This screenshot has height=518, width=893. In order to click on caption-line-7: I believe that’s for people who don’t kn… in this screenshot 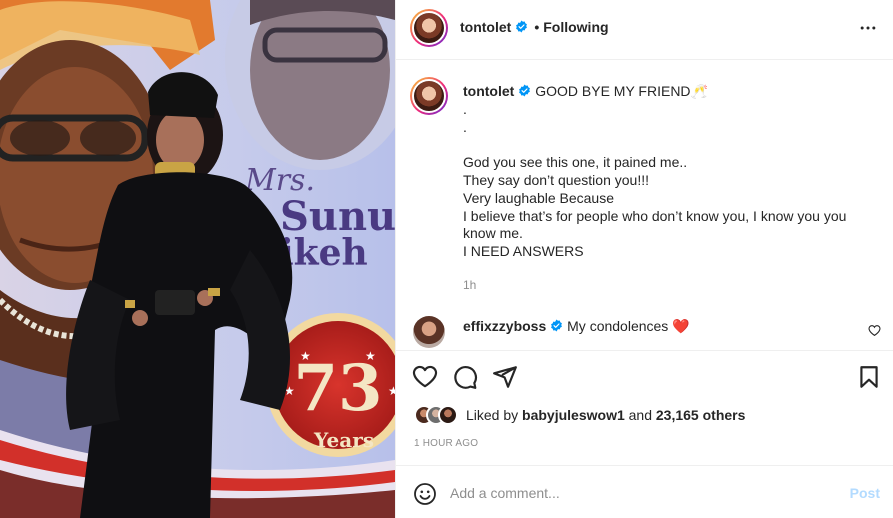, I will do `click(655, 215)`.